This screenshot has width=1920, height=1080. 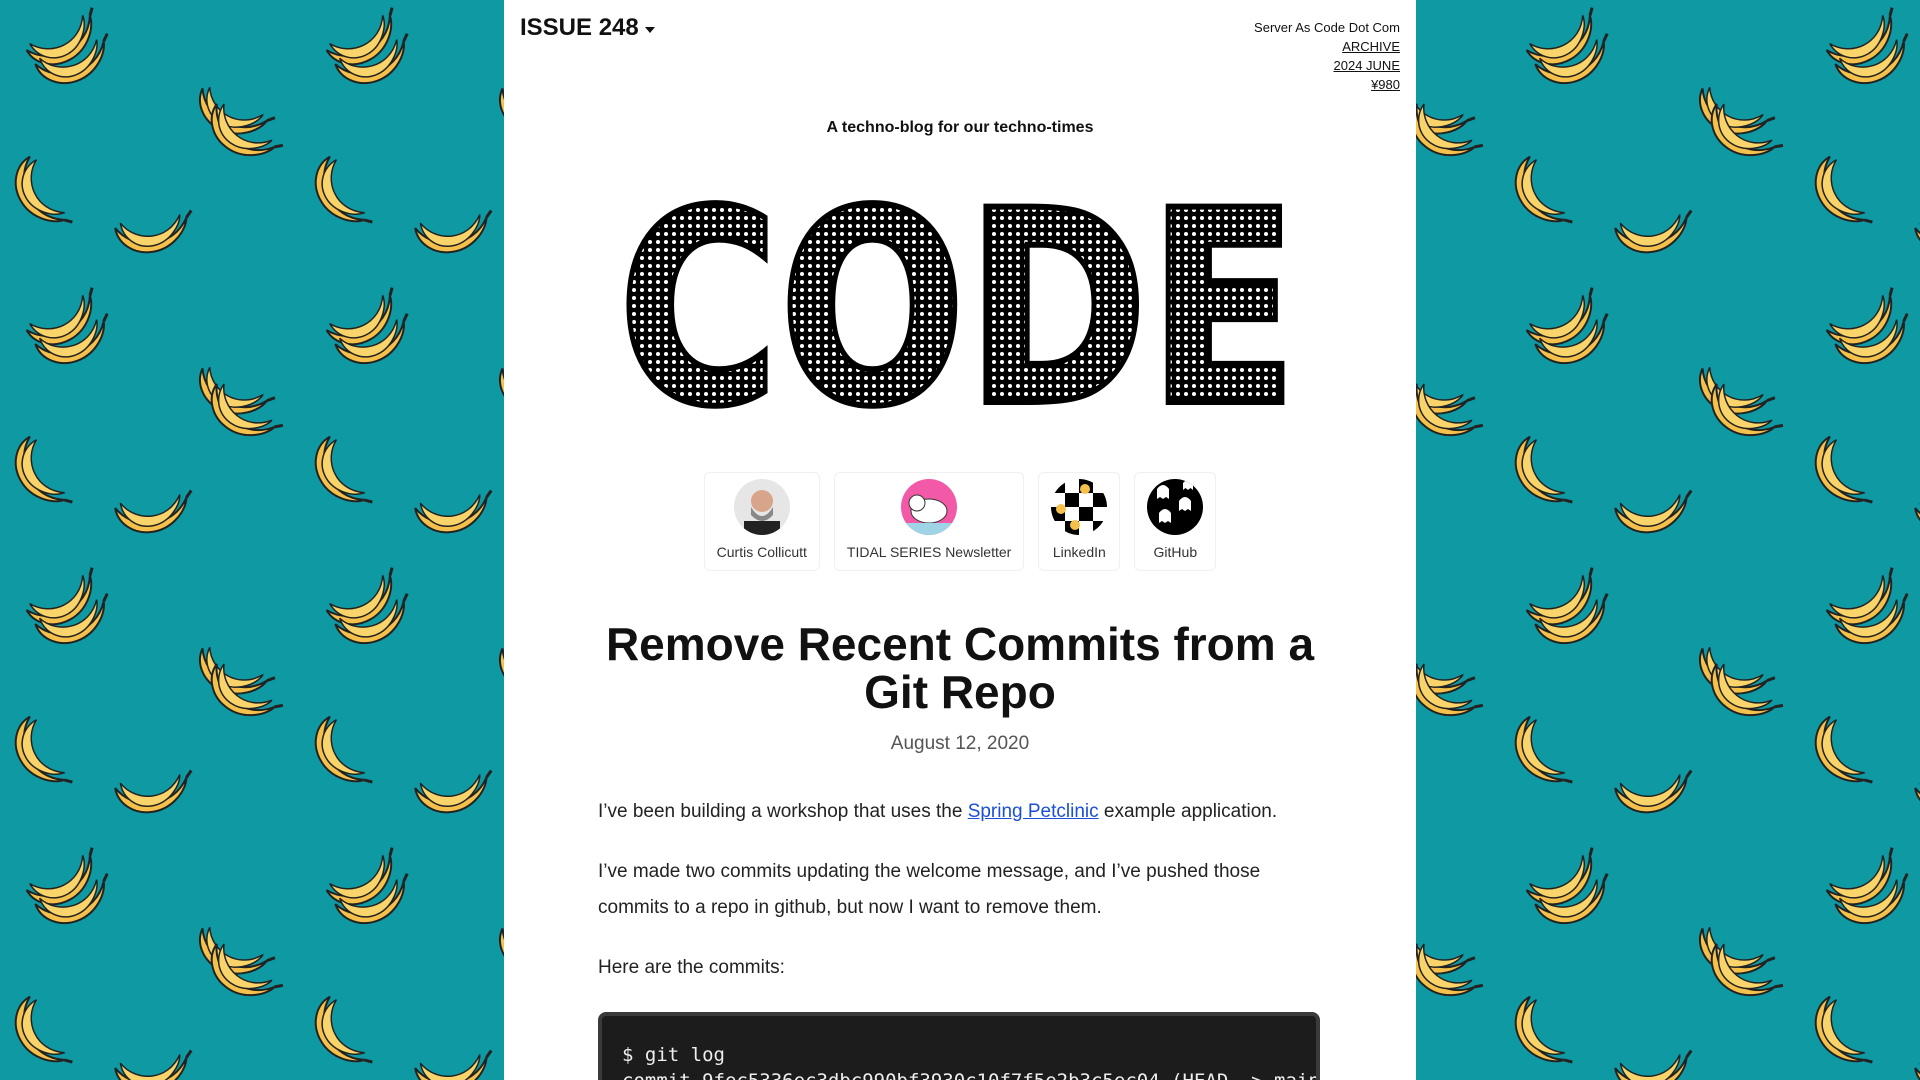 What do you see at coordinates (960, 127) in the screenshot?
I see `tagline: A techno-blog for our techno-times` at bounding box center [960, 127].